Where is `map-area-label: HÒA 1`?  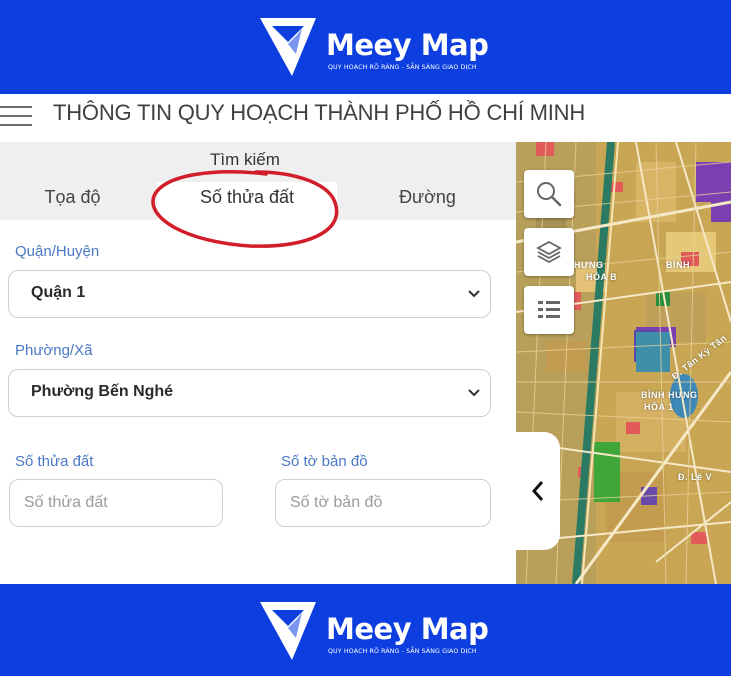 map-area-label: HÒA 1 is located at coordinates (659, 407).